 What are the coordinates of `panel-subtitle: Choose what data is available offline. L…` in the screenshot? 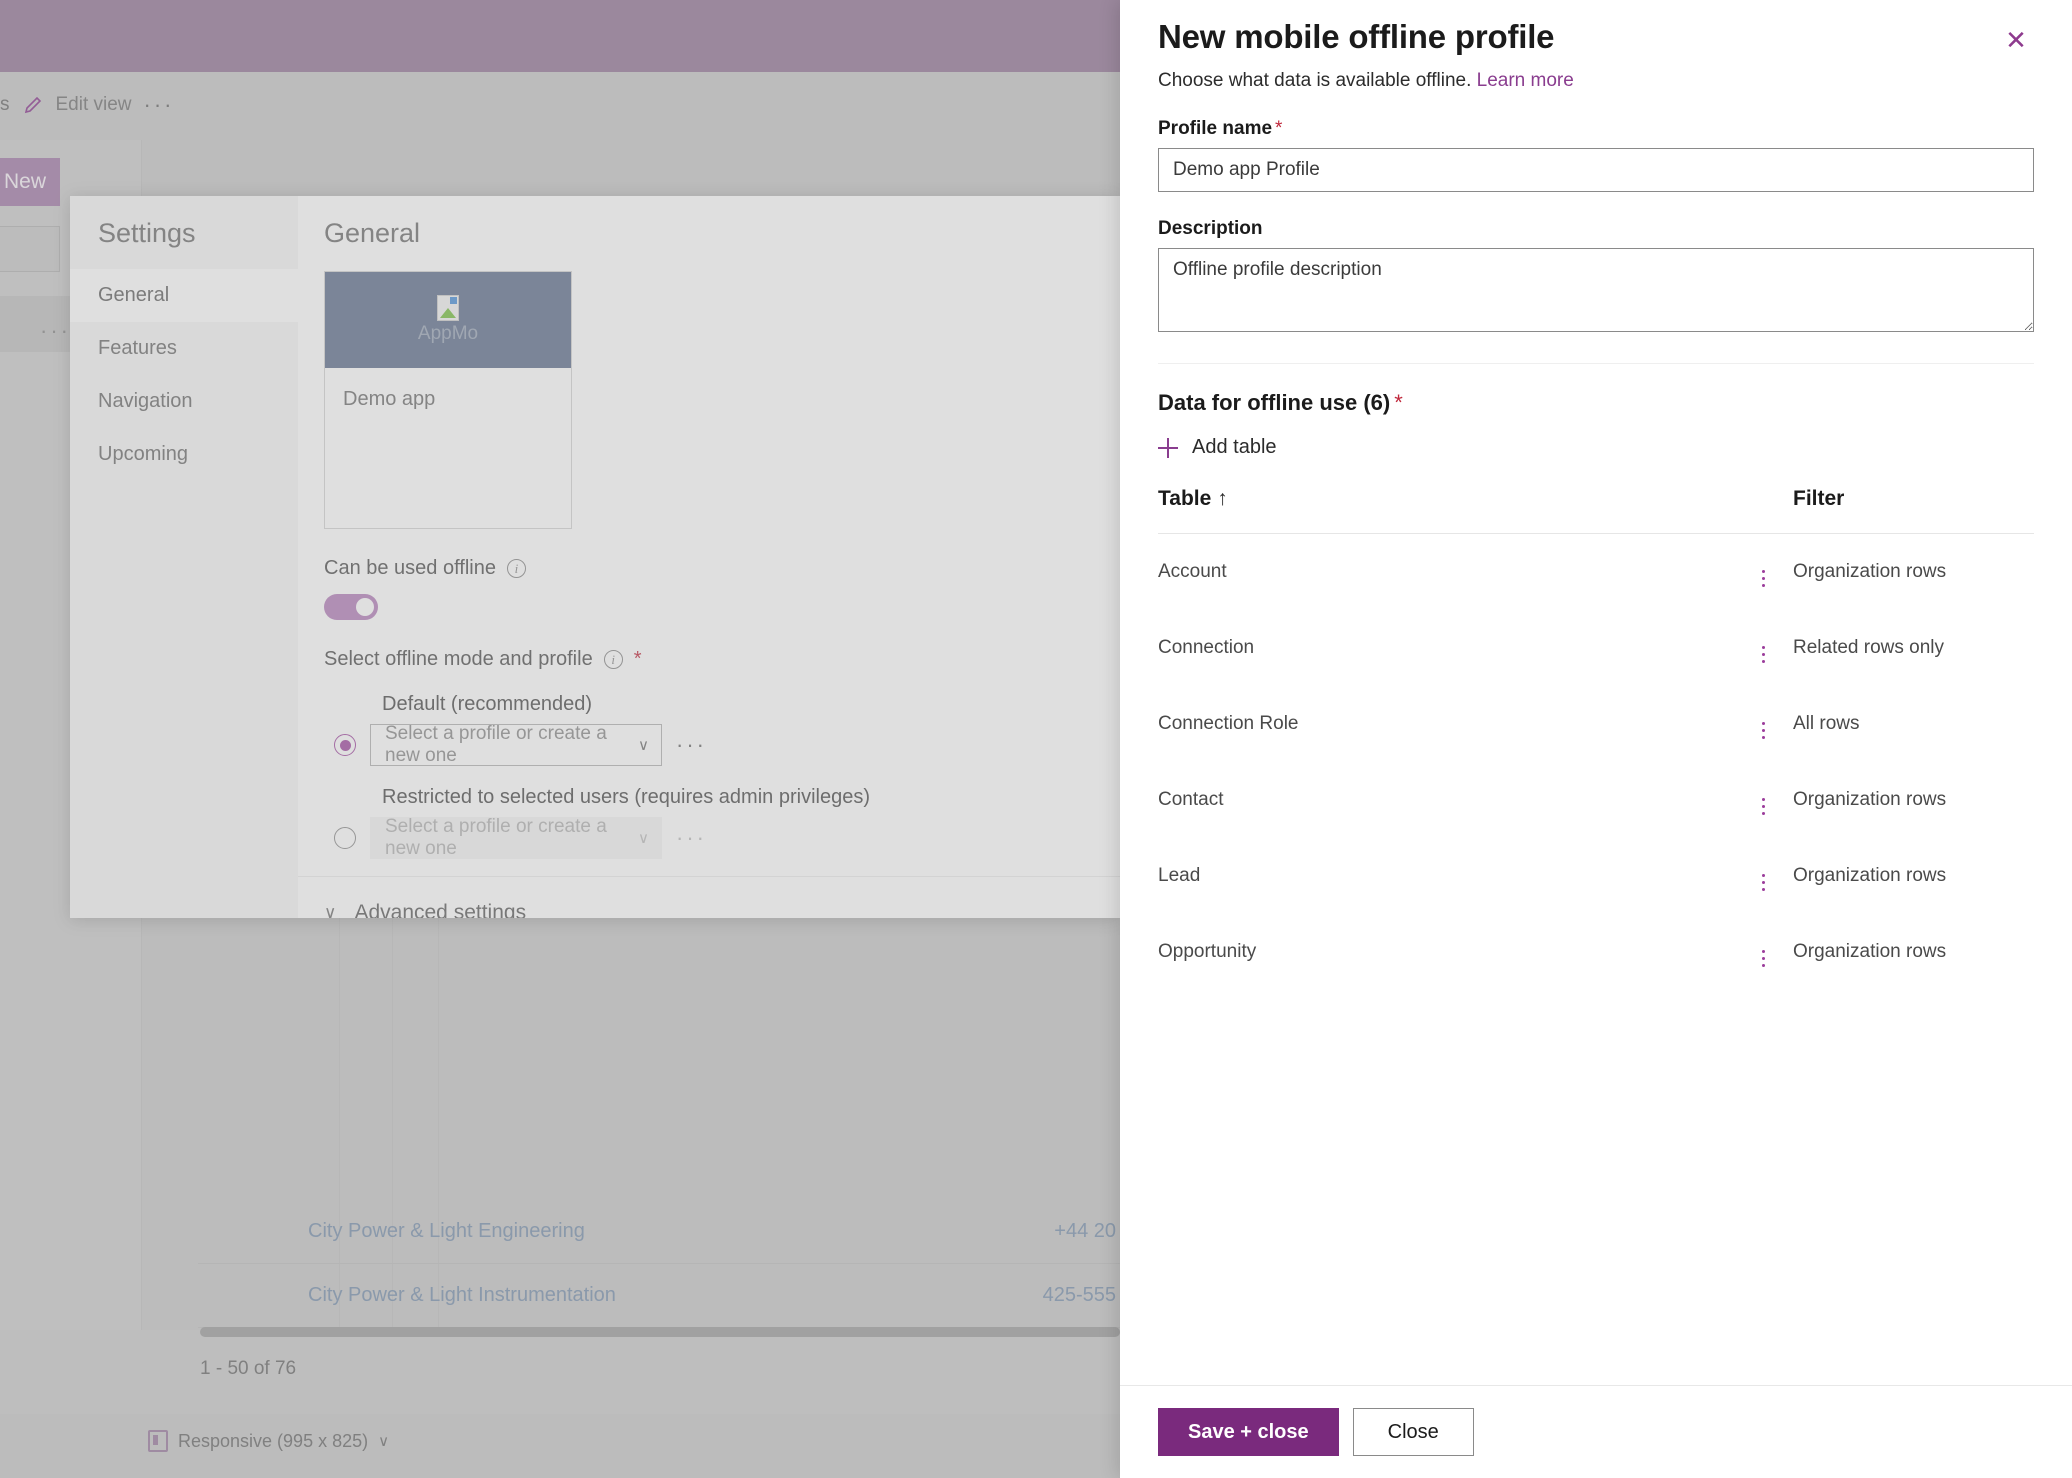 It's located at (1596, 81).